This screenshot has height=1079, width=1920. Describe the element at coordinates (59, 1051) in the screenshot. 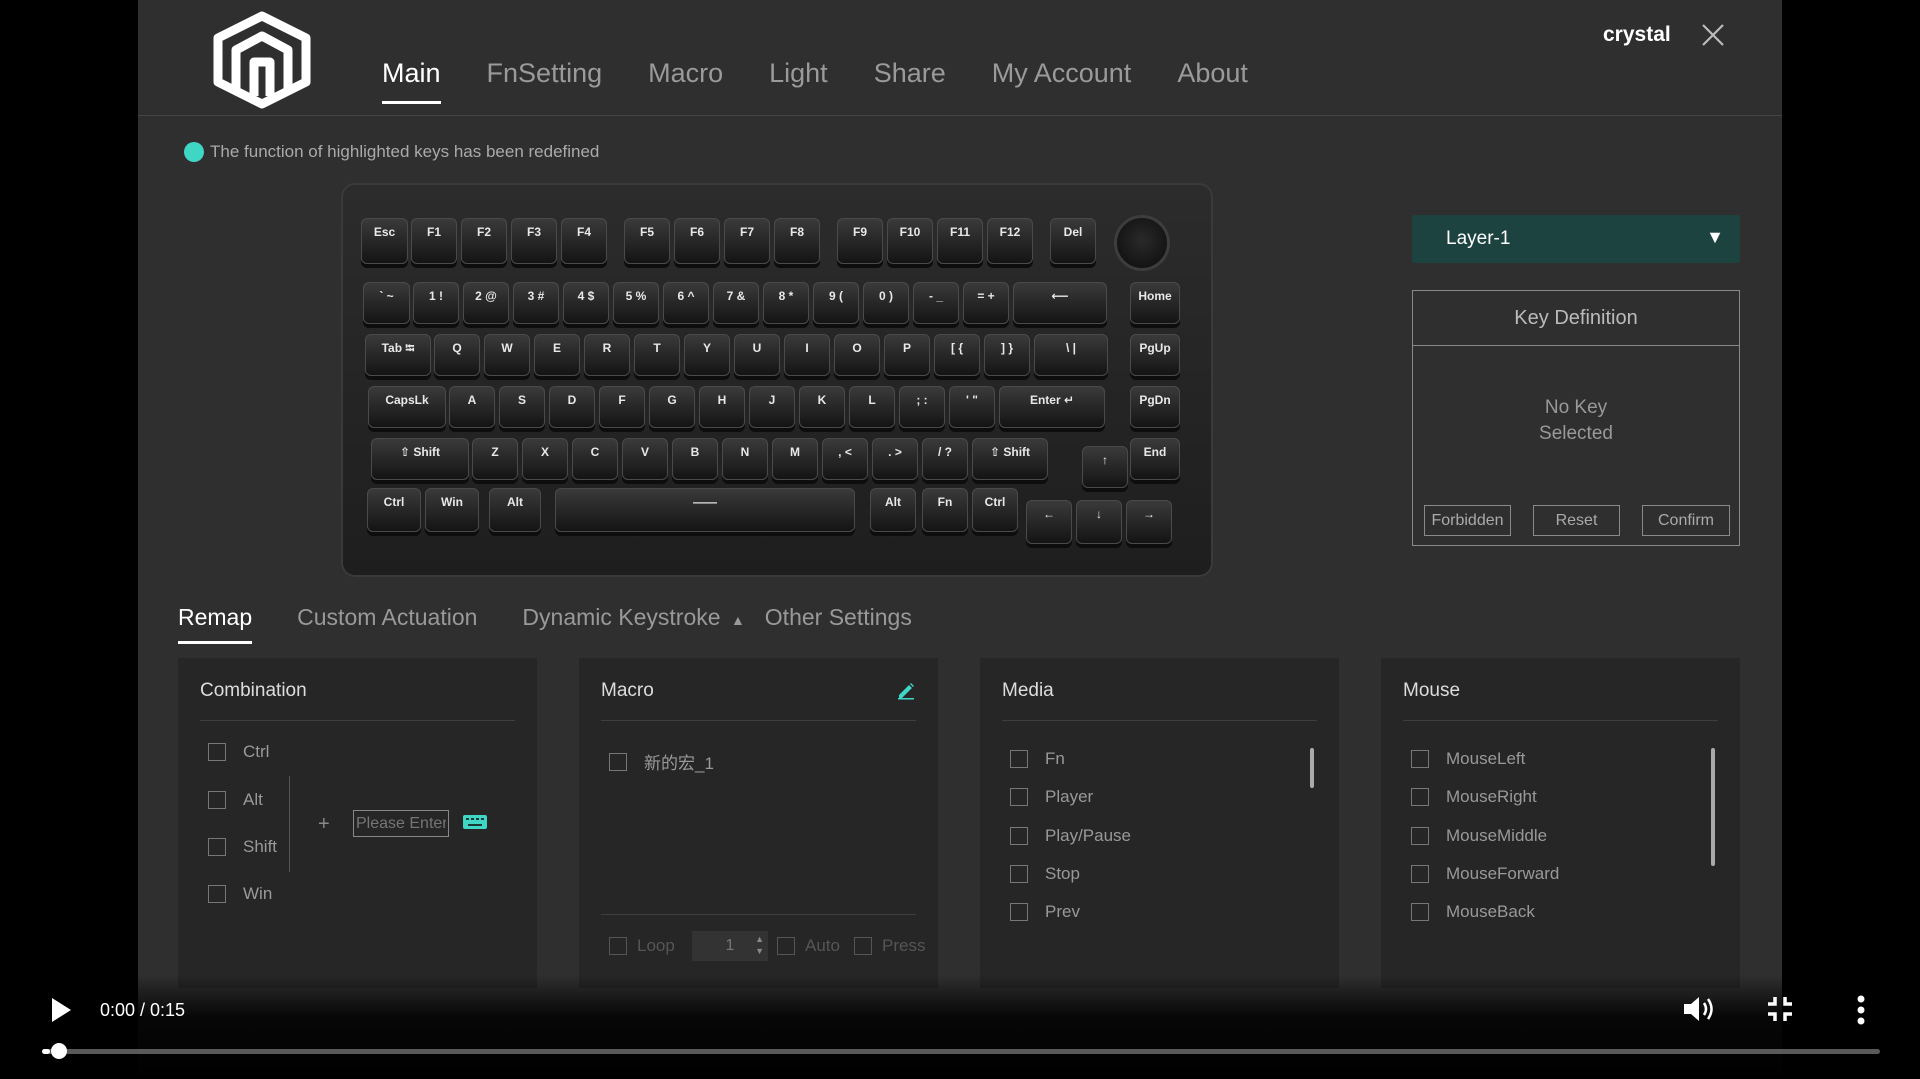

I see `video-progress-handle` at that location.